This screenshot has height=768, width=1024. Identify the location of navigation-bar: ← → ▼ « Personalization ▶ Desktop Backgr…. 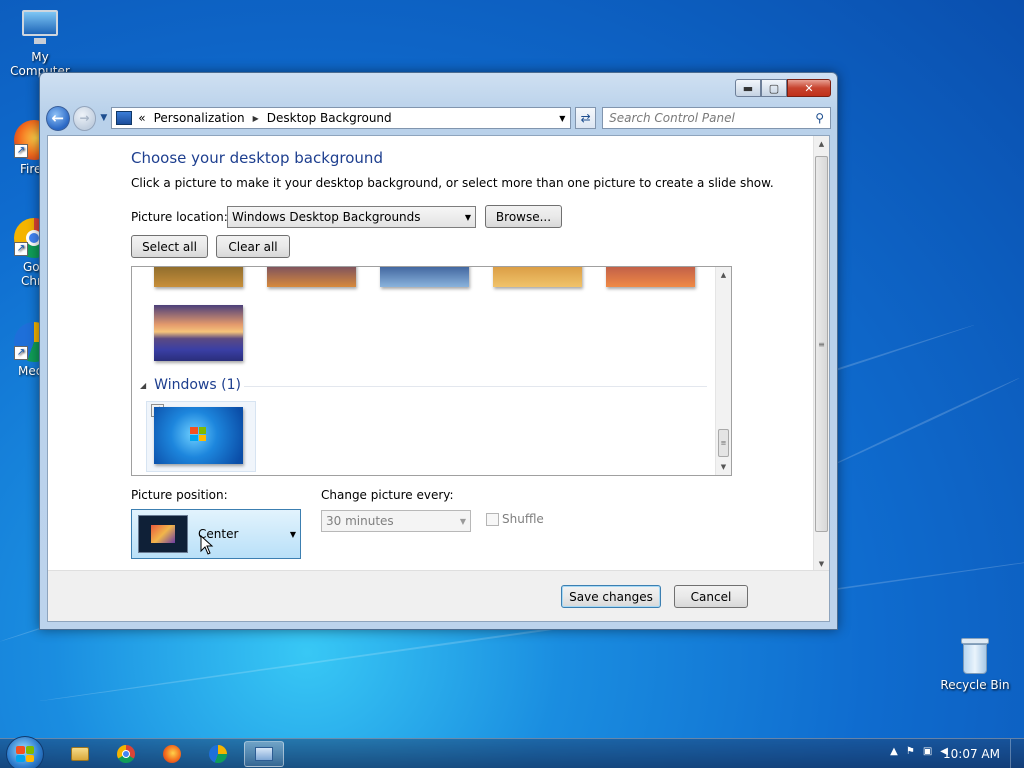
(438, 118).